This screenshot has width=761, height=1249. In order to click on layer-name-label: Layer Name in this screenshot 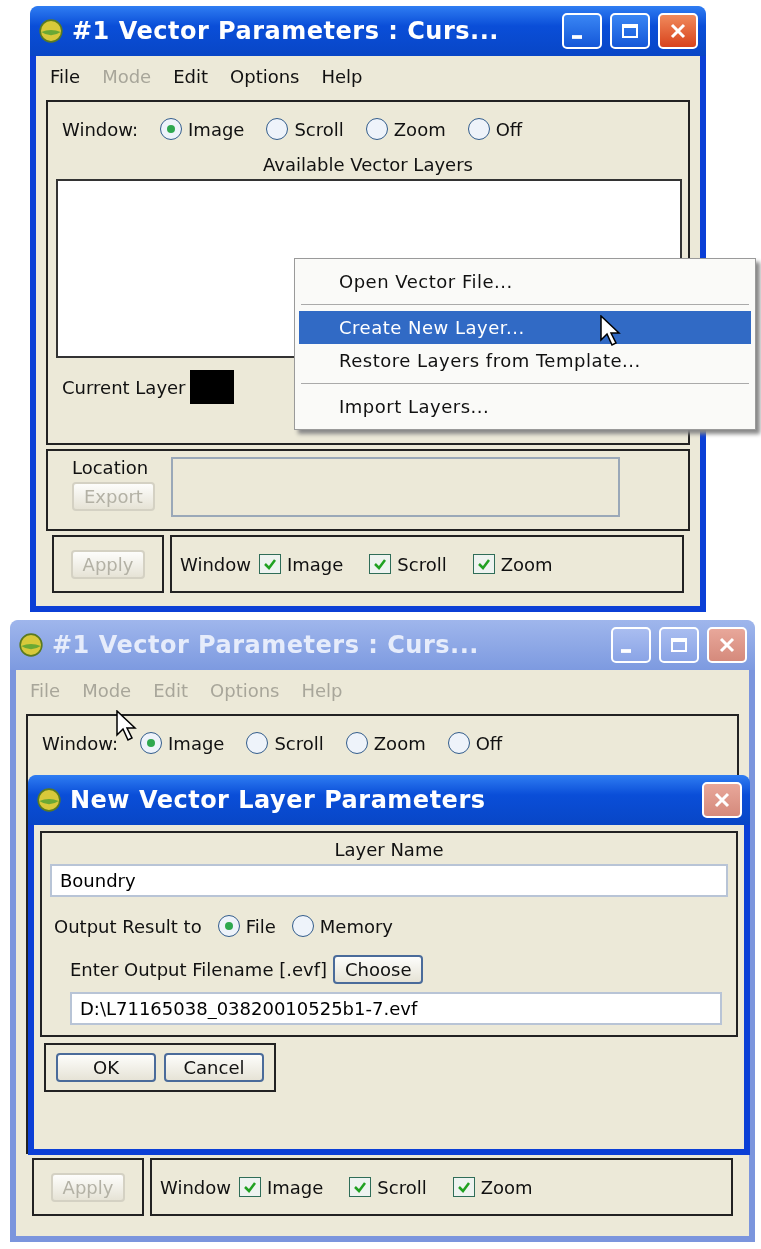, I will do `click(389, 850)`.